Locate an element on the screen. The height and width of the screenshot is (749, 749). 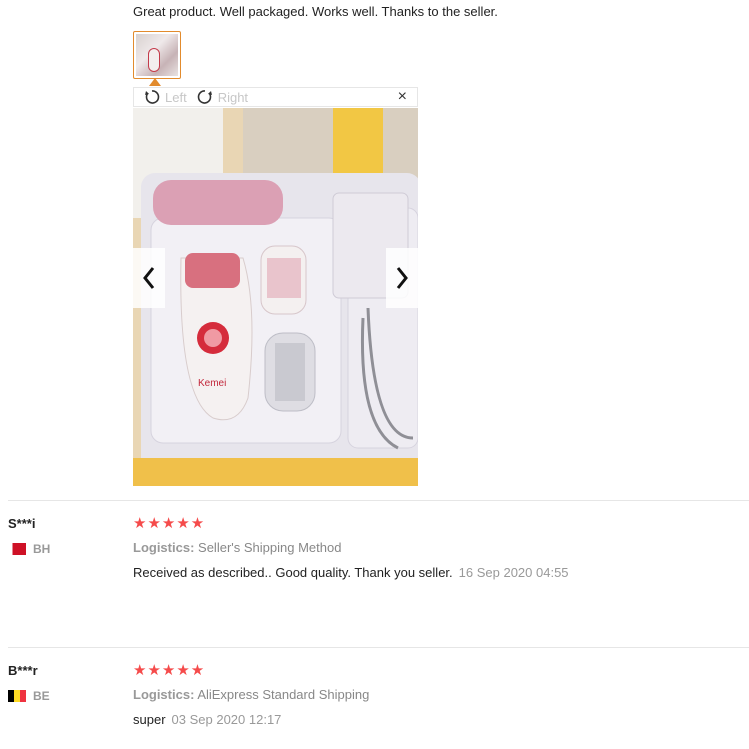
reviewer-country: BE is located at coordinates (29, 696).